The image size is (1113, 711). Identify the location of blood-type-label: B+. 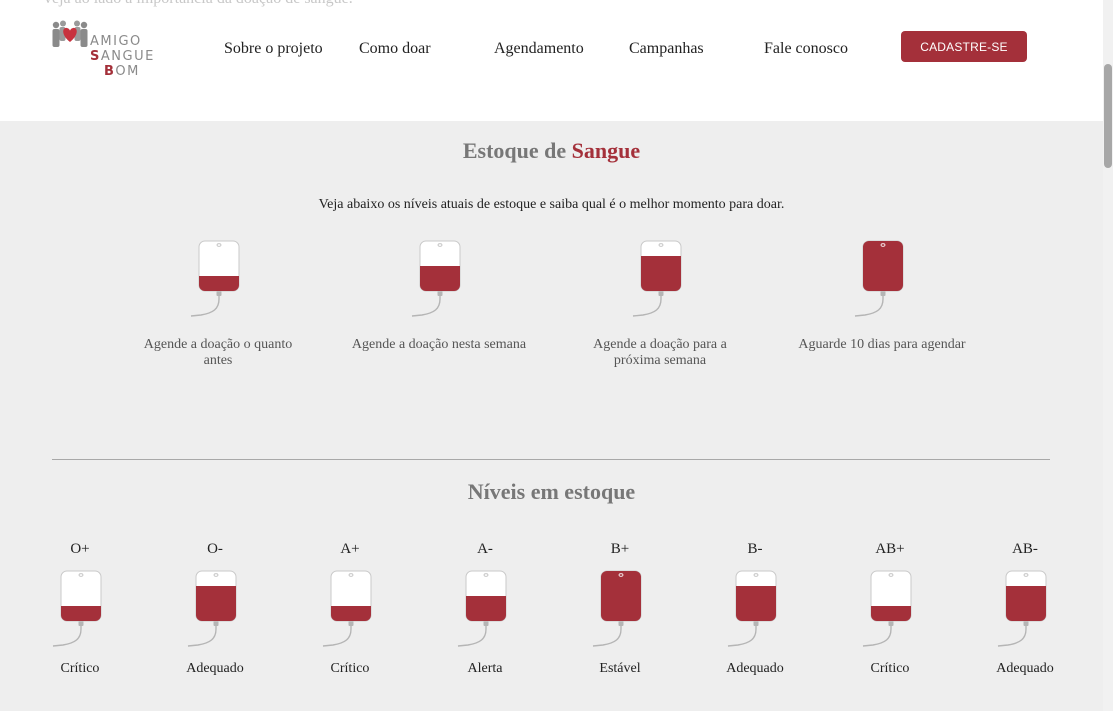
(620, 549).